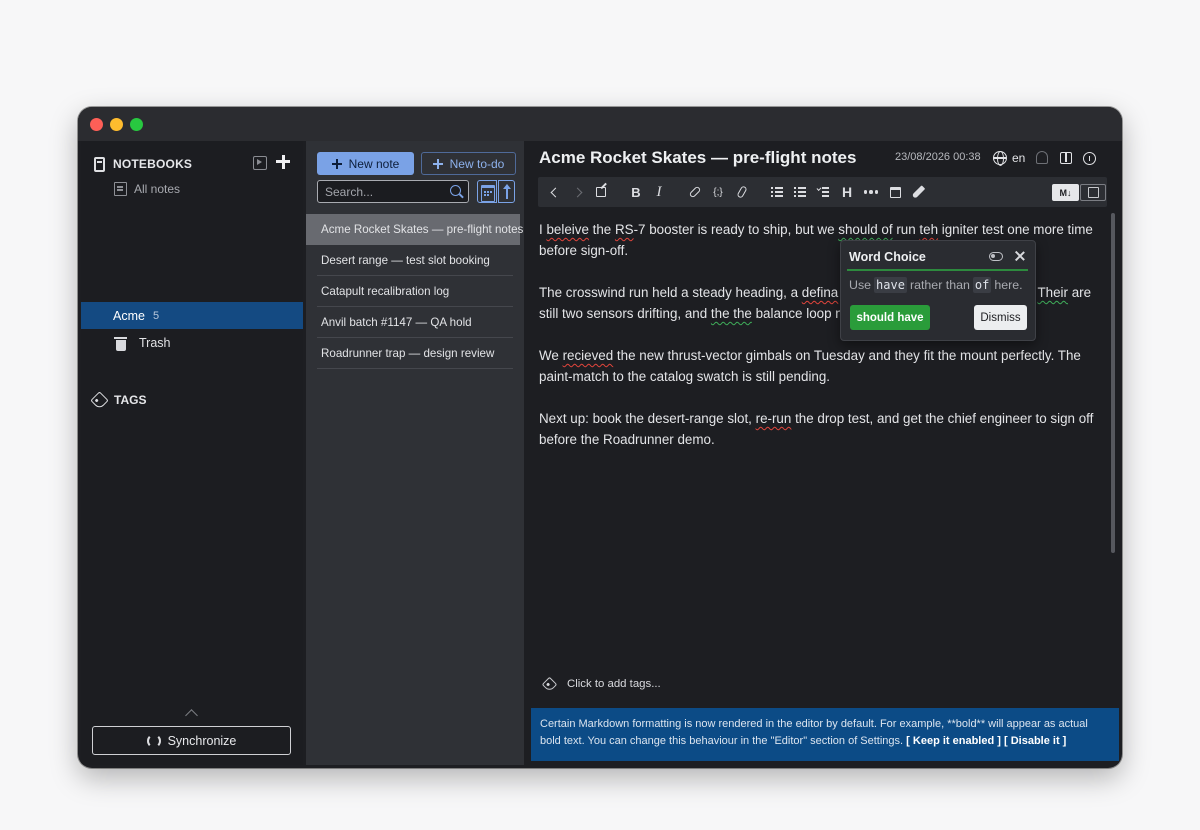 This screenshot has height=830, width=1200. What do you see at coordinates (1018, 158) in the screenshot?
I see `spellcheck-language: en` at bounding box center [1018, 158].